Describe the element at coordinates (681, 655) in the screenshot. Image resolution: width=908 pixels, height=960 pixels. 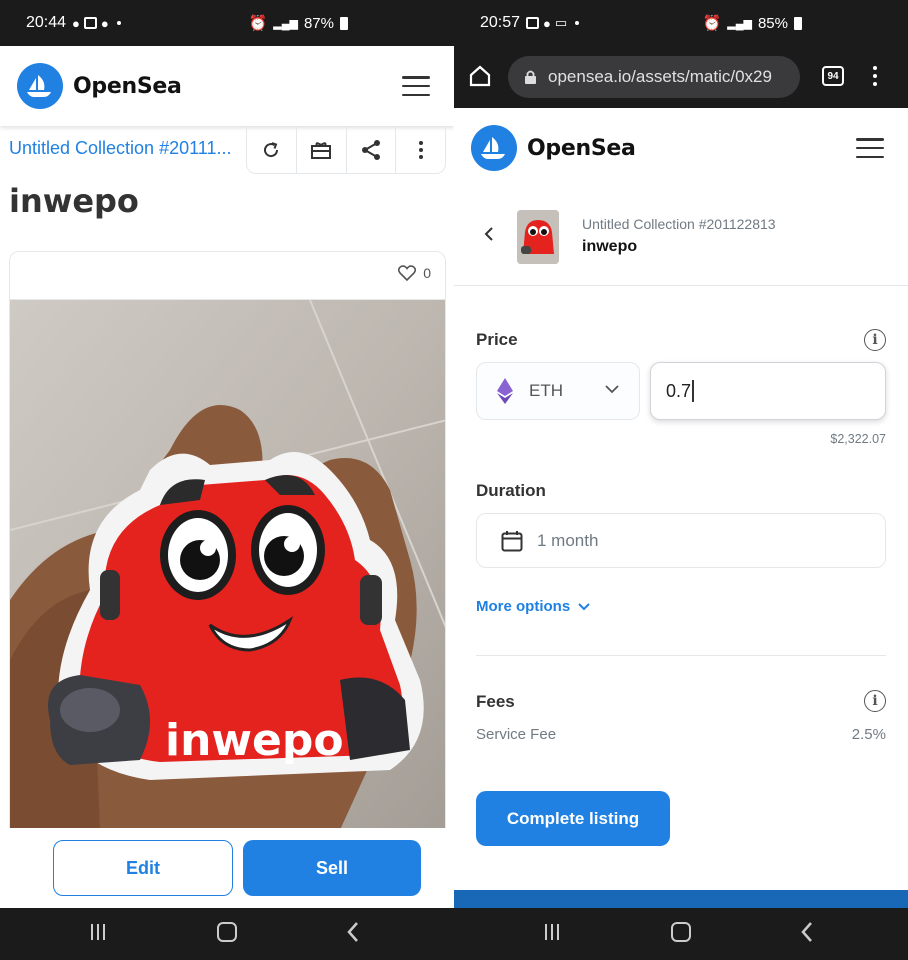
I see `divider` at that location.